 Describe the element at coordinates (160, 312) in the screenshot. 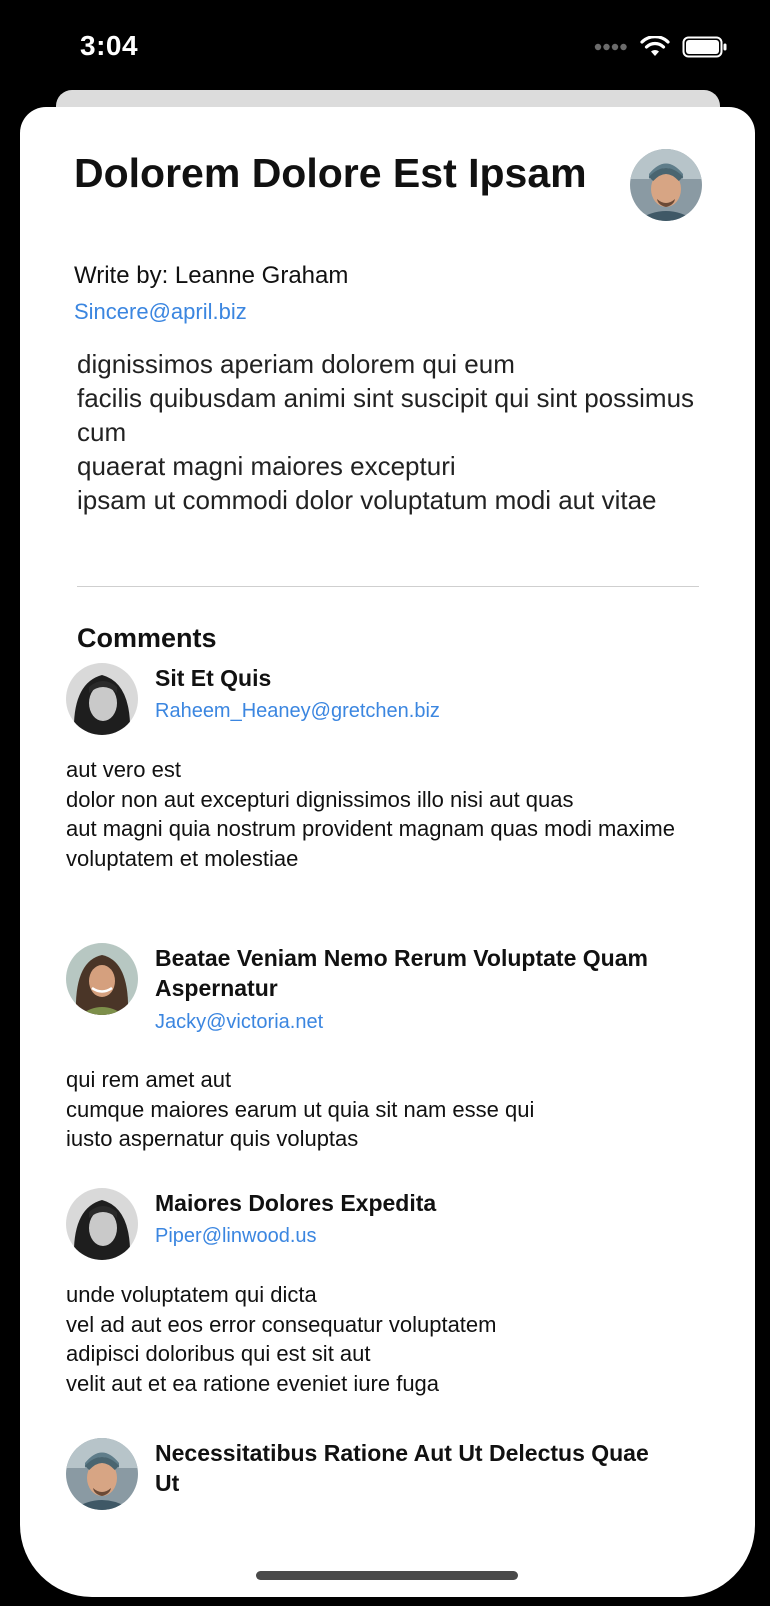

I see `author-email-link: Sincere@april.biz` at that location.